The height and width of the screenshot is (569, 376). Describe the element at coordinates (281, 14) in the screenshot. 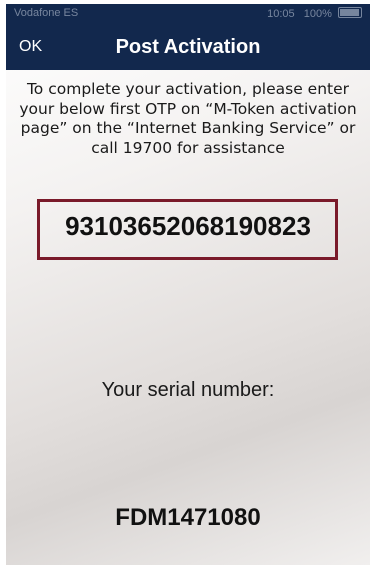

I see `status-time: 10:05` at that location.